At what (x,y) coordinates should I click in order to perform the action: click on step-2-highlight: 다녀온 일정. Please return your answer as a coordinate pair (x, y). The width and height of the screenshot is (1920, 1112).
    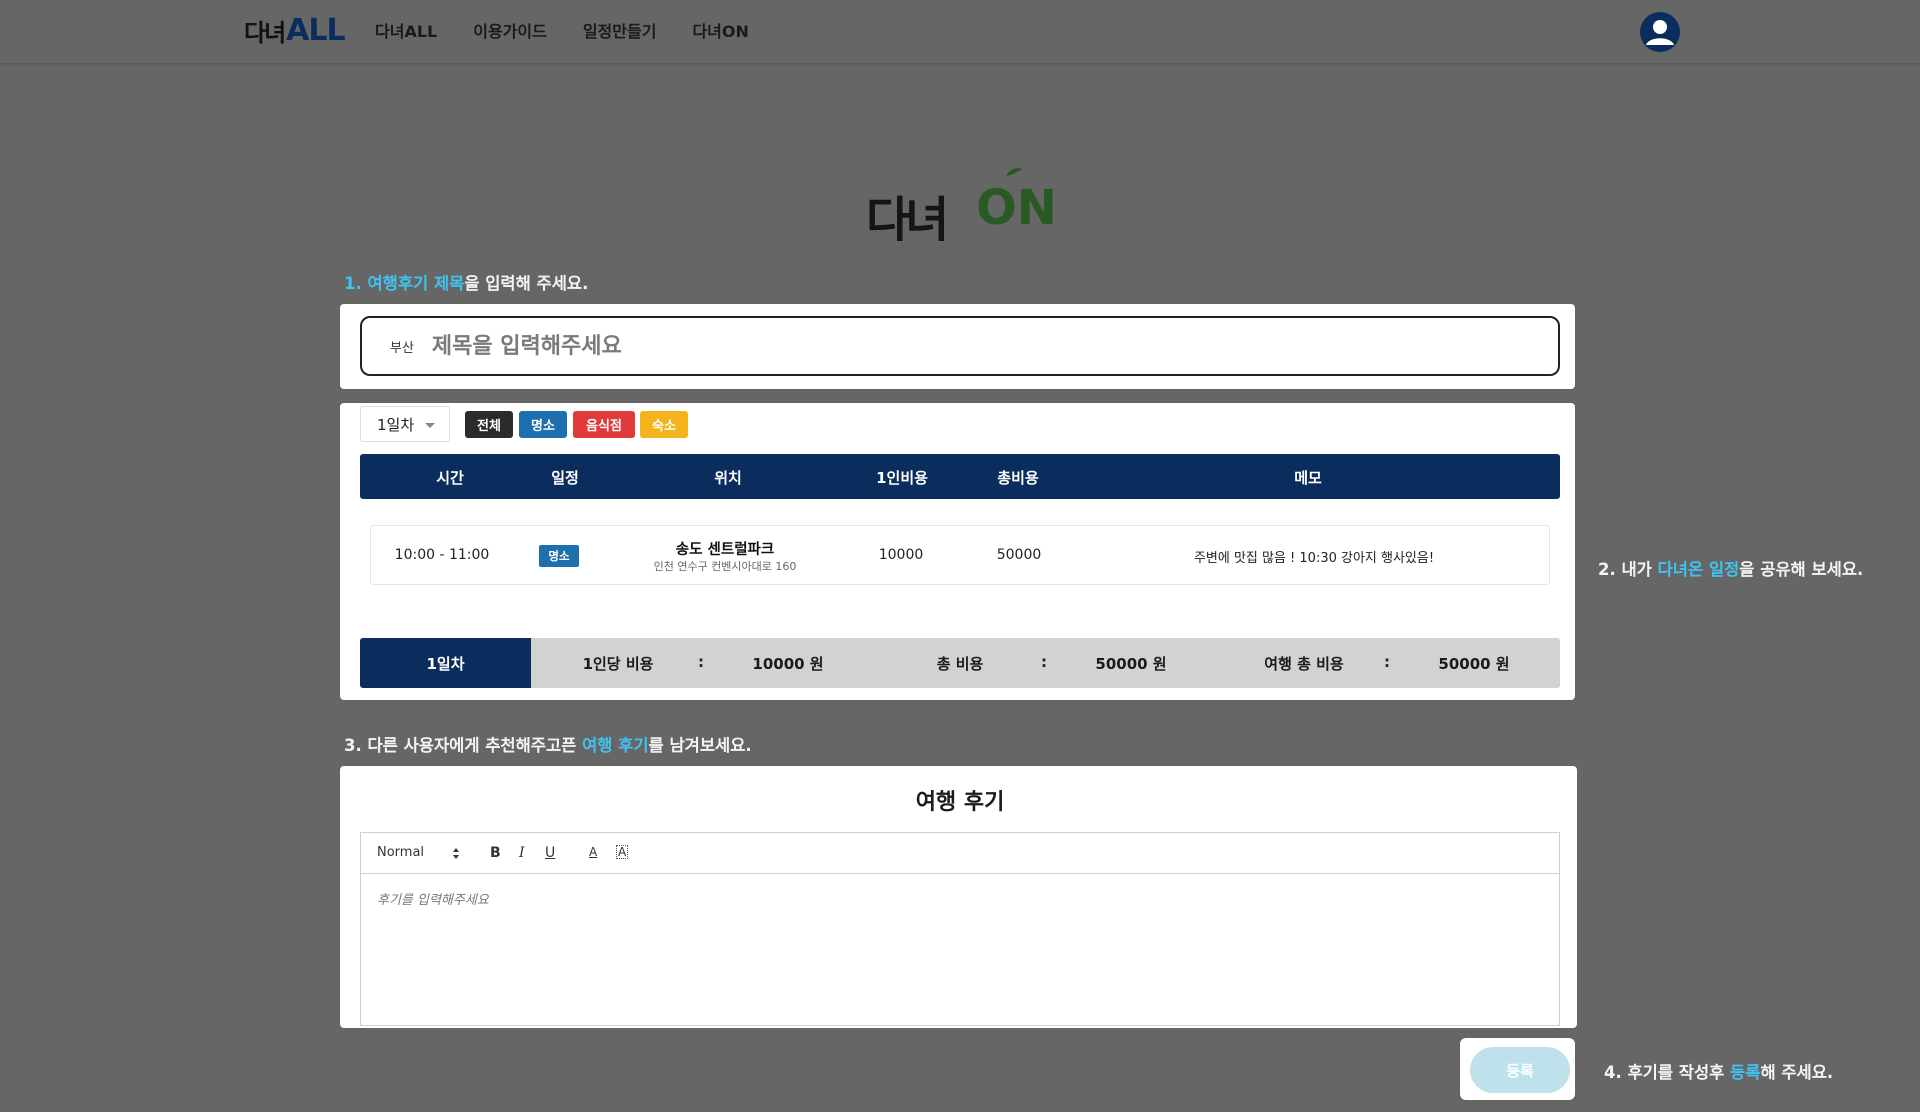
    Looking at the image, I should click on (1698, 569).